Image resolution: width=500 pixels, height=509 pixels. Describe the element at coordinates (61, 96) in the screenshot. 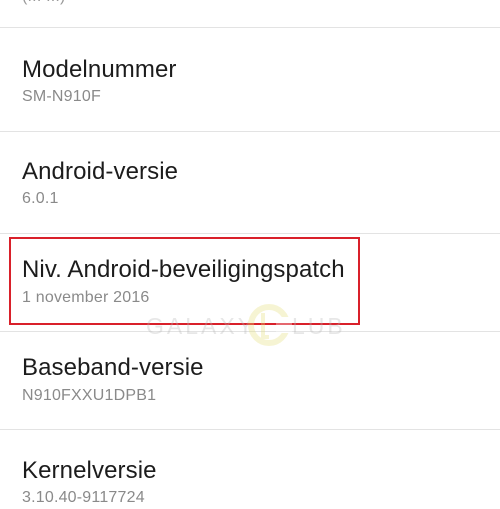

I see `model-number-value: SM-N910F` at that location.